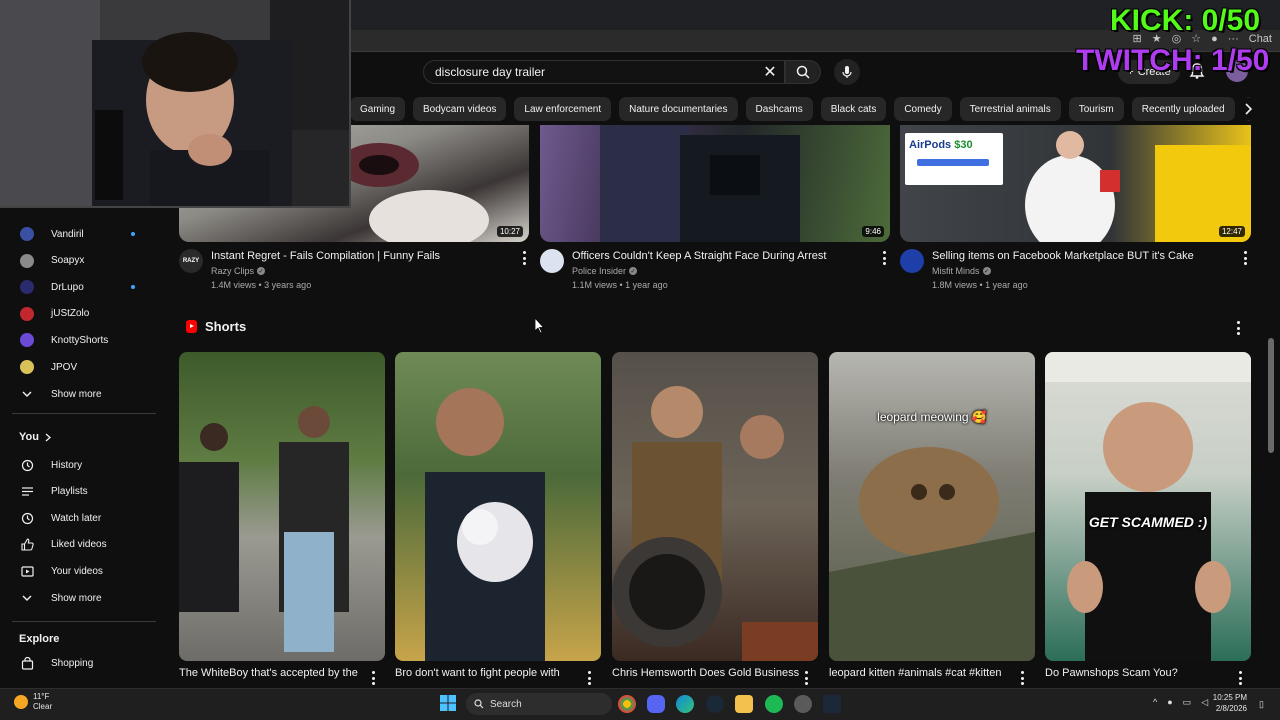  What do you see at coordinates (35, 437) in the screenshot?
I see `sidebar-you-heading: You` at bounding box center [35, 437].